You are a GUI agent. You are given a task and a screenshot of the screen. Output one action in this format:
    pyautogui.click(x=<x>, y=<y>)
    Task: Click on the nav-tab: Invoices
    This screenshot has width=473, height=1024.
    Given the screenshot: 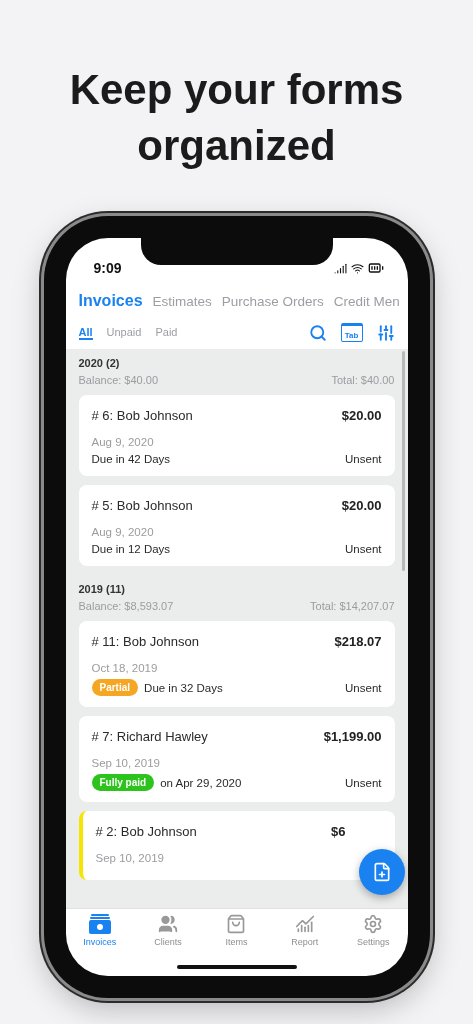 What is the action you would take?
    pyautogui.click(x=99, y=934)
    